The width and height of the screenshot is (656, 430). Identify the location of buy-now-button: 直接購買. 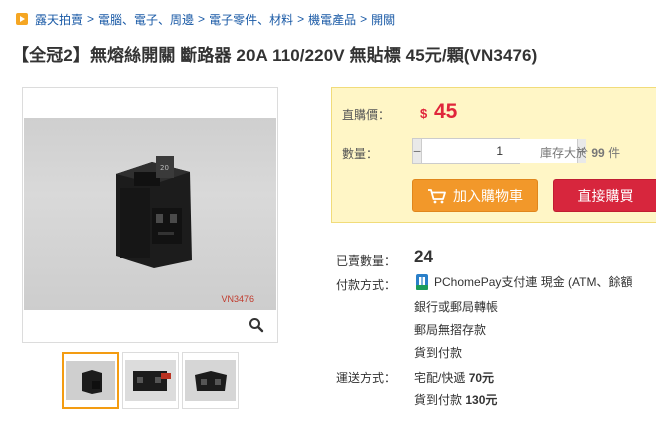
(604, 195).